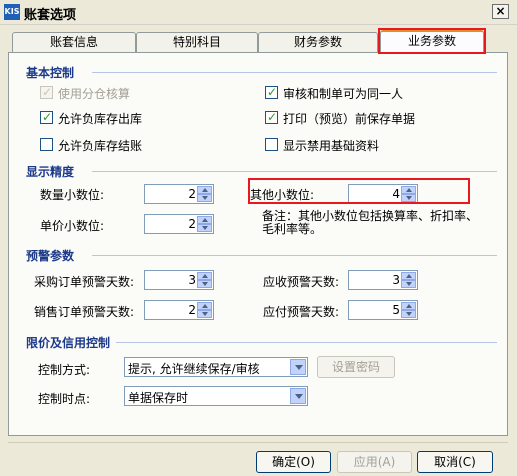  I want to click on footer-divider, so click(258, 442).